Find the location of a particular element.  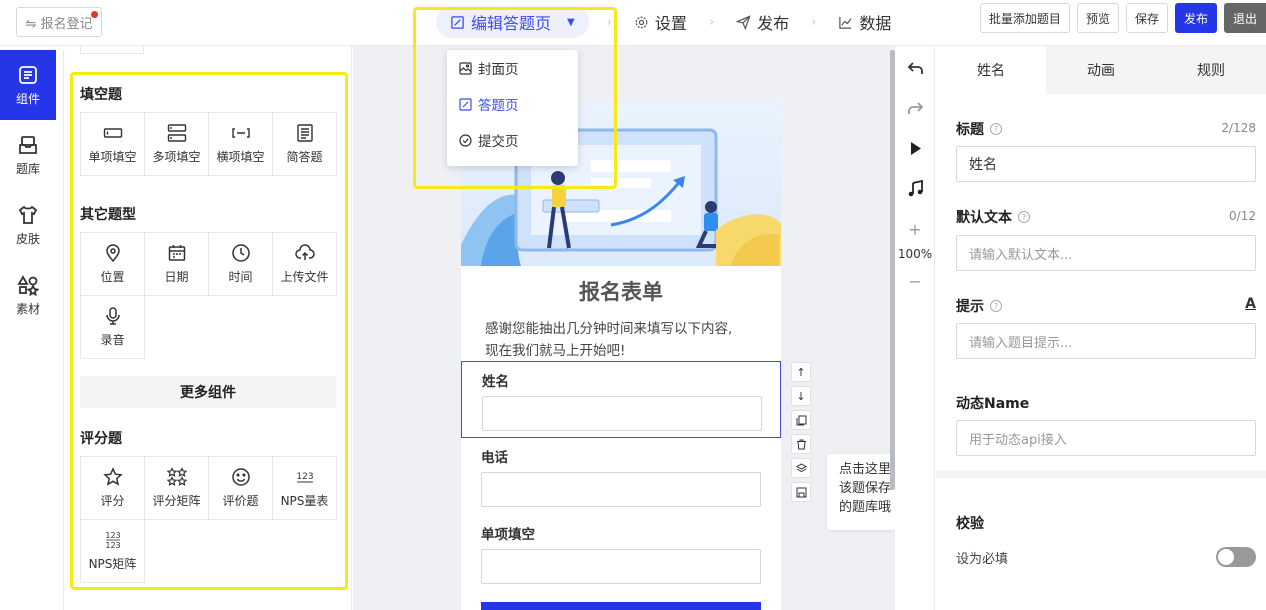

move-down-icon: ↓ is located at coordinates (801, 396).